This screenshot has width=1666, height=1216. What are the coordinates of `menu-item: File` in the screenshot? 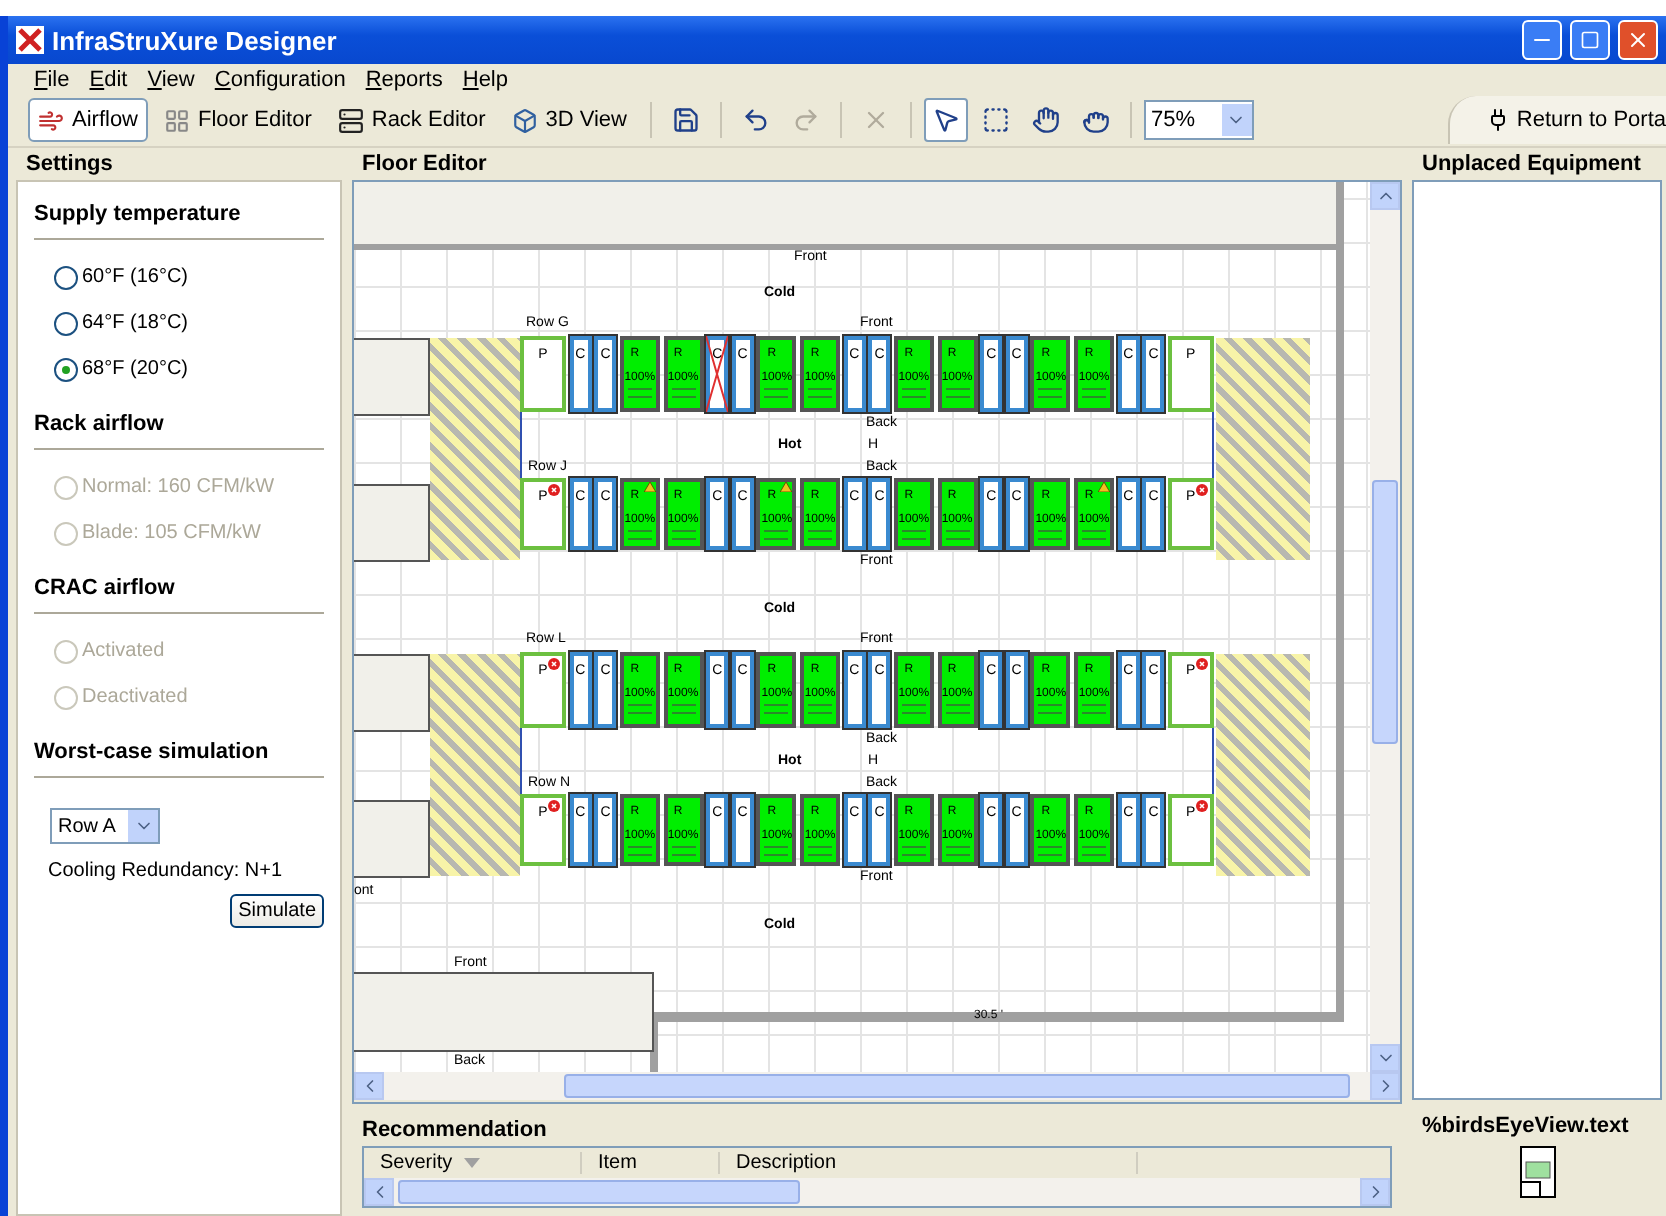 It's located at (52, 79).